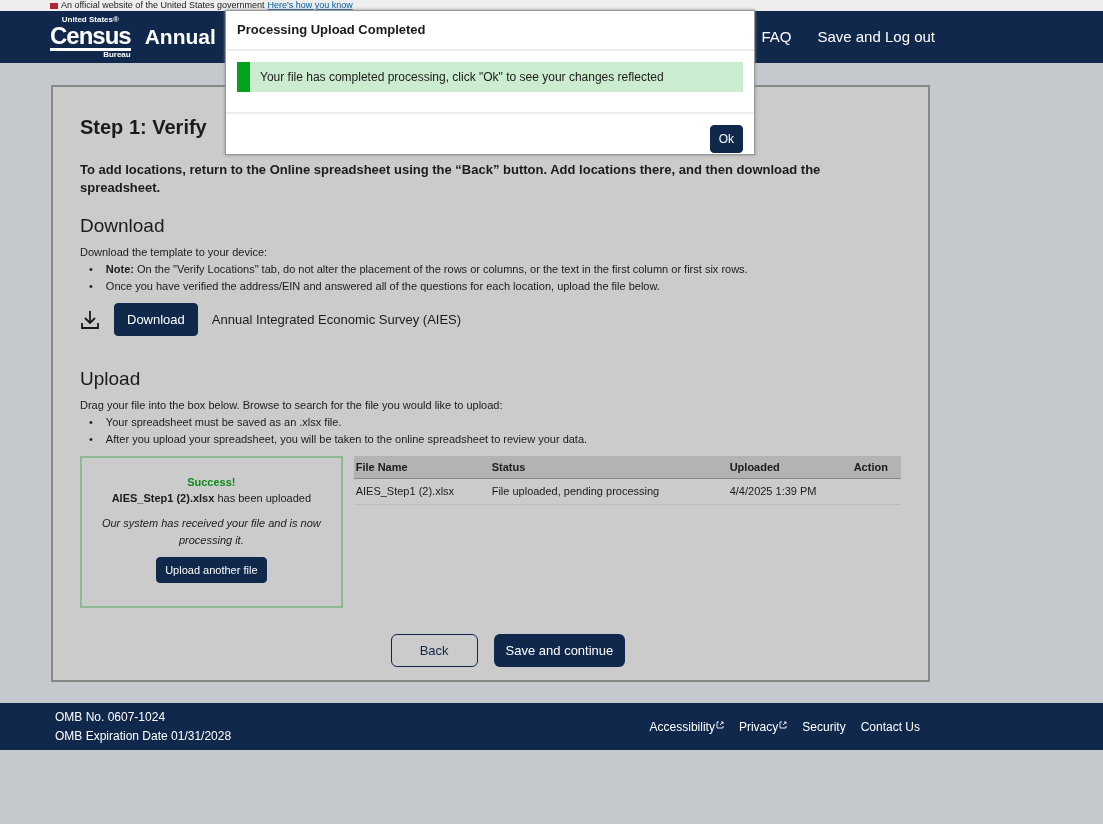 This screenshot has width=1103, height=824. I want to click on section-heading: Upload, so click(111, 380).